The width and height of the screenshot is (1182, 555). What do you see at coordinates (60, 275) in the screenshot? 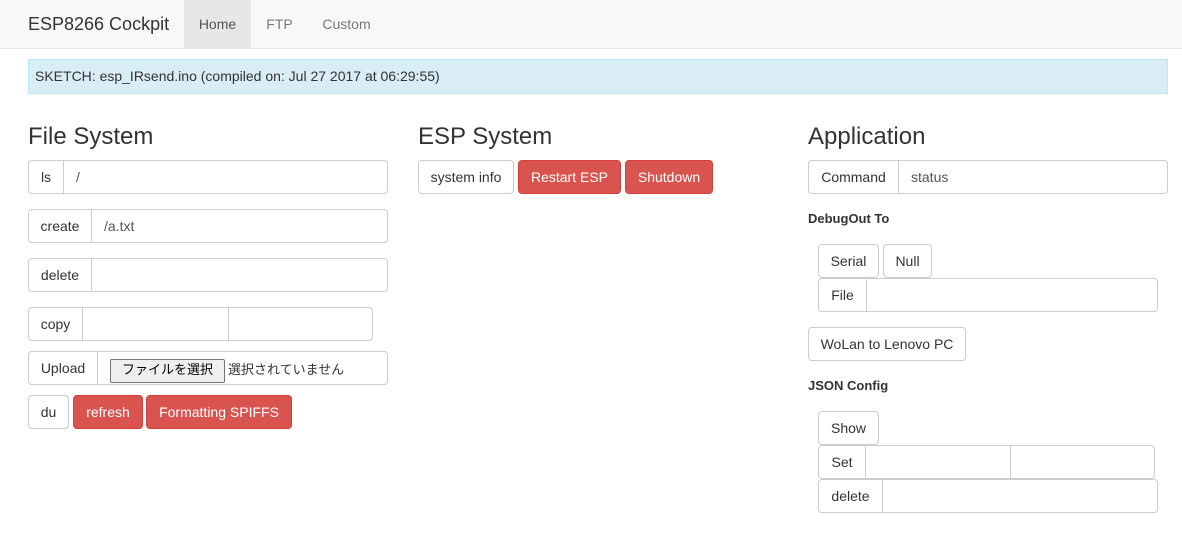
I see `delete-button: delete` at bounding box center [60, 275].